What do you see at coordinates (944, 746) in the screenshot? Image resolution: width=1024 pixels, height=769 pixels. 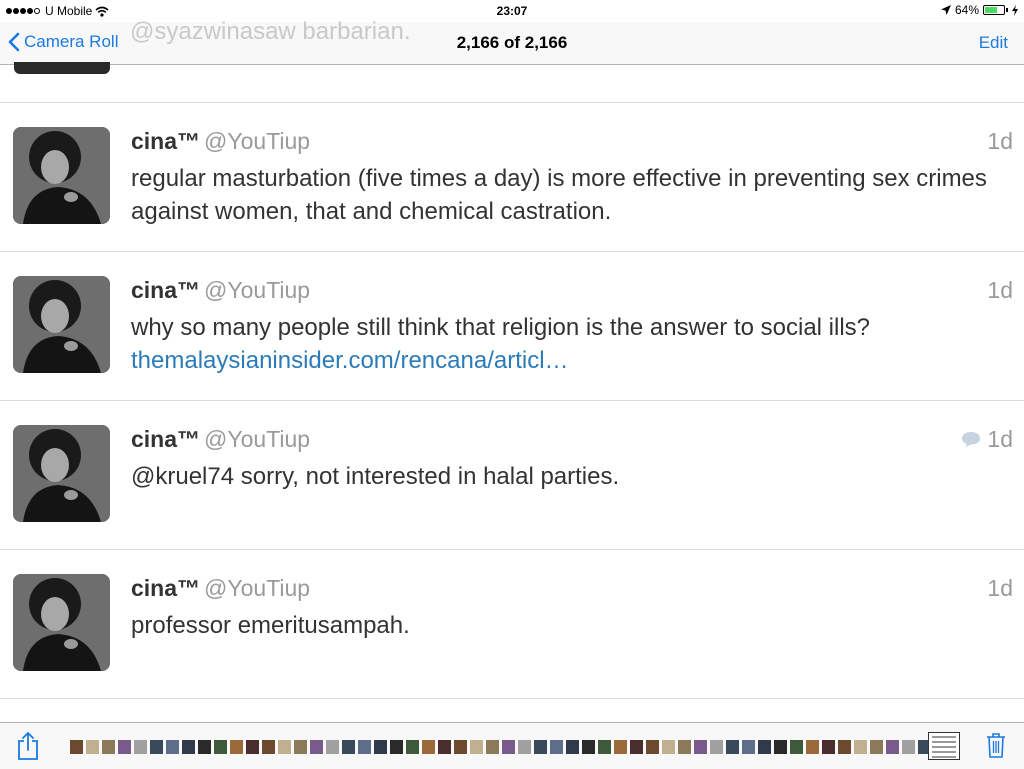 I see `current-photo-thumbnail` at bounding box center [944, 746].